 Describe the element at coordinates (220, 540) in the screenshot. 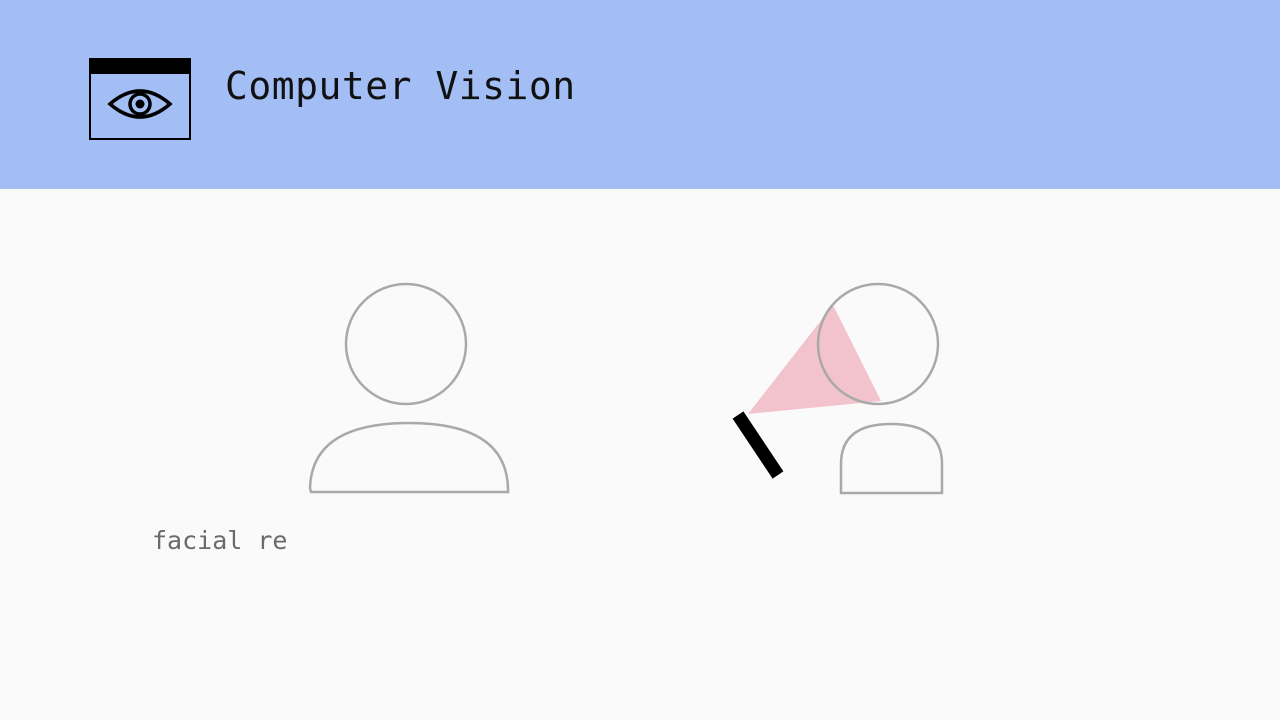

I see `caption-text: facial re` at that location.